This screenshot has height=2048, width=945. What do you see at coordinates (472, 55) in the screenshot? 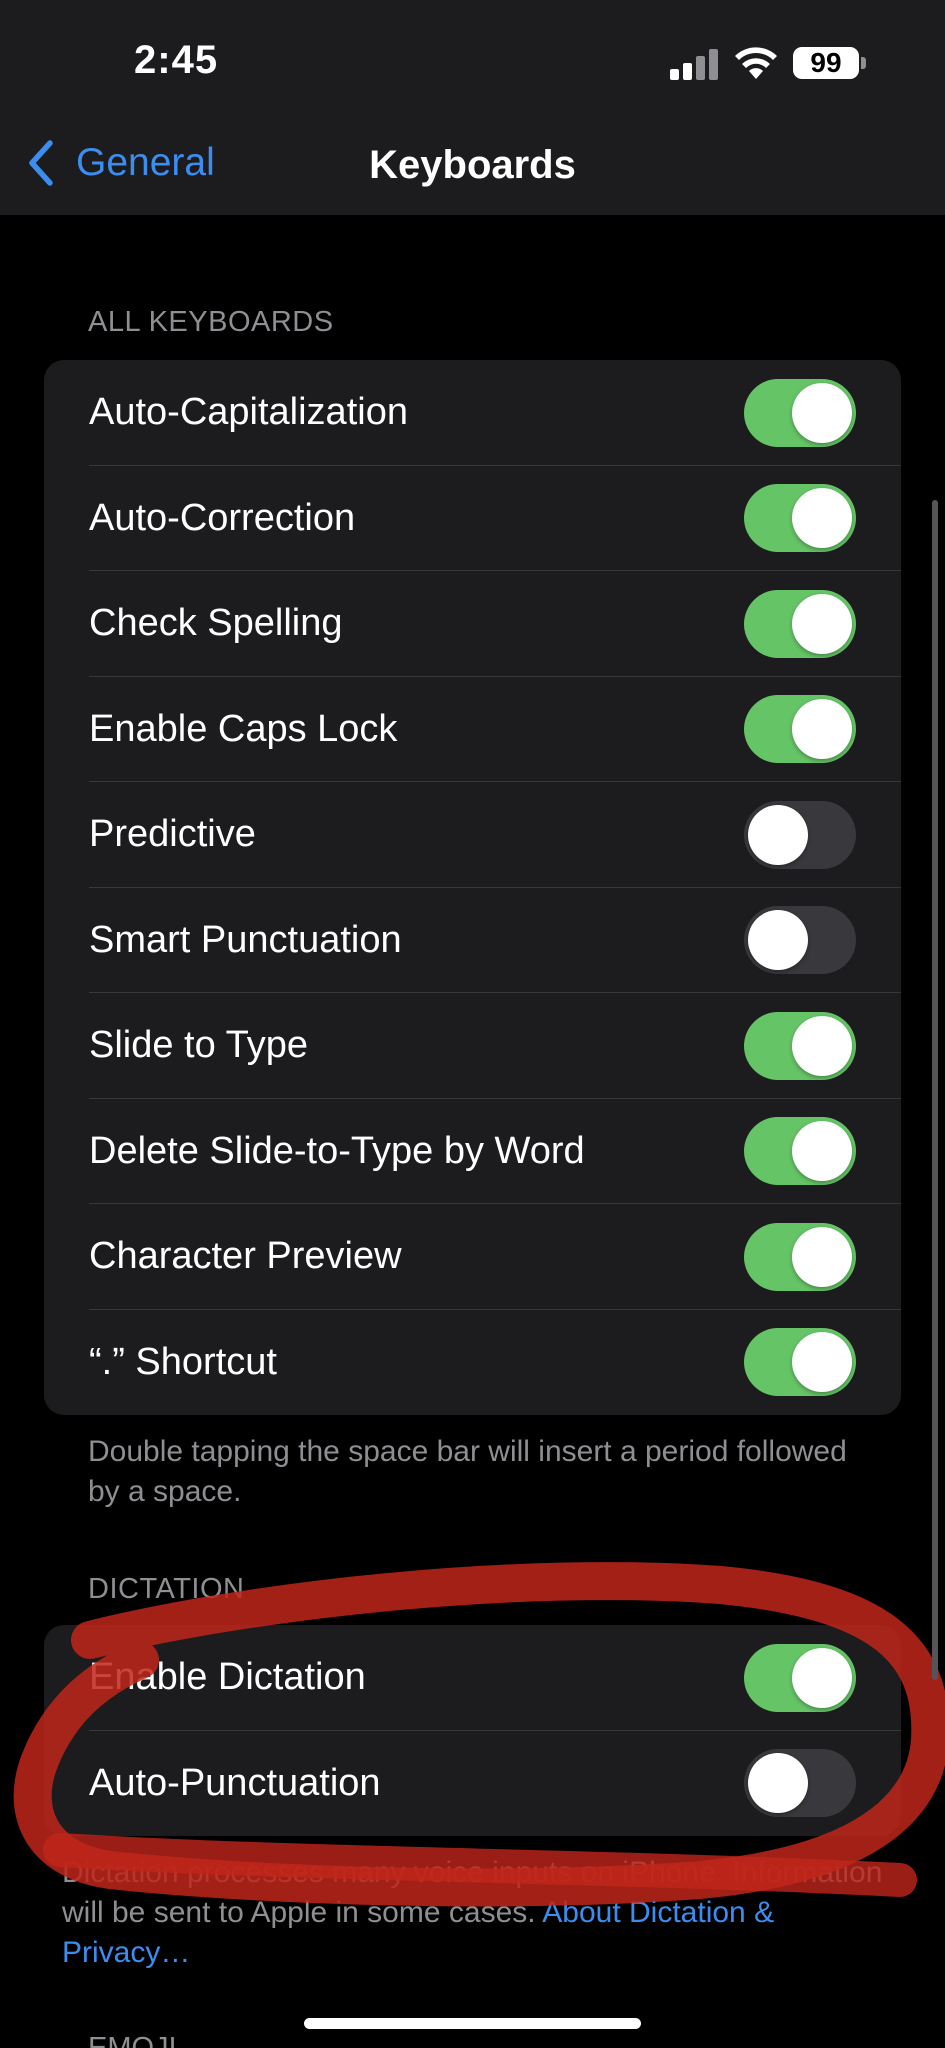
I see `status-bar: 2:45 99` at bounding box center [472, 55].